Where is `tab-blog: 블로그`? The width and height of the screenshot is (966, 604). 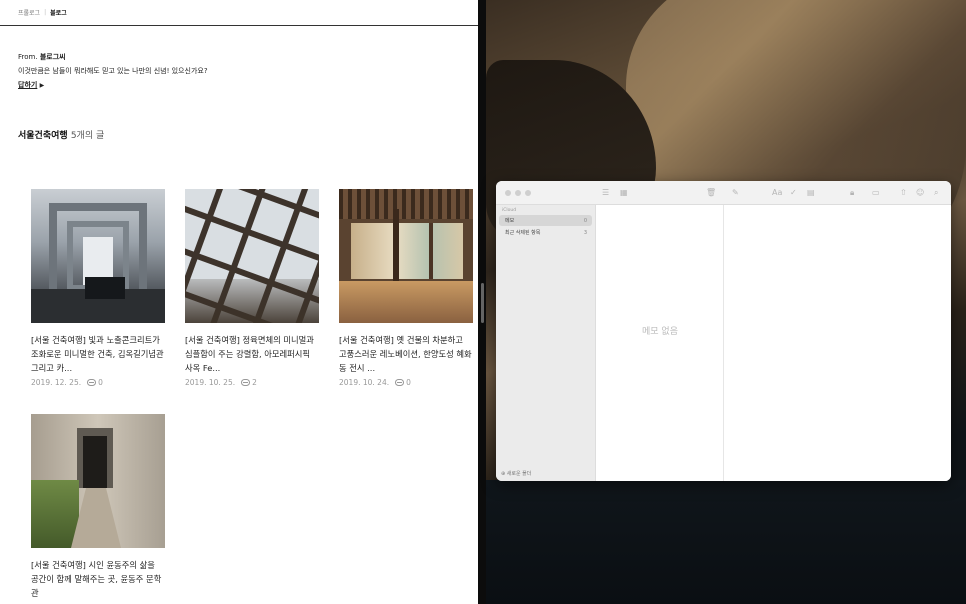
tab-blog: 블로그 is located at coordinates (58, 12).